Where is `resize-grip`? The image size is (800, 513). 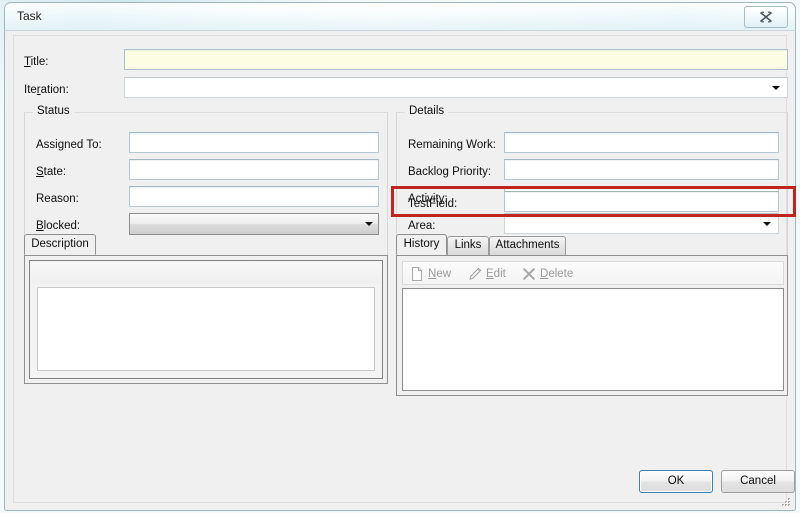
resize-grip is located at coordinates (785, 501).